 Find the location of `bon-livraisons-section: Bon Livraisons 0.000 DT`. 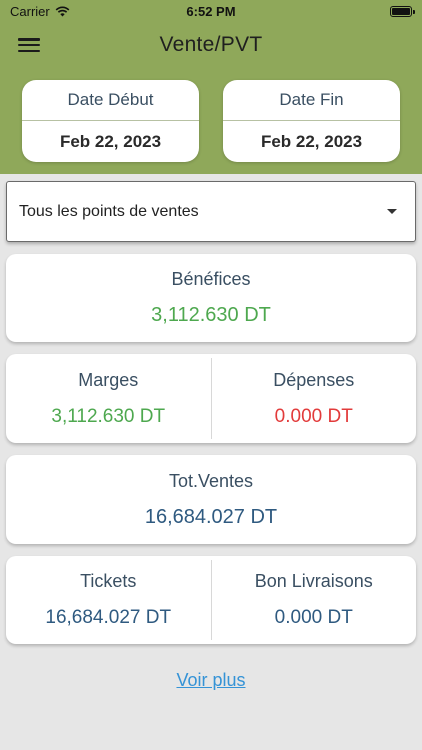

bon-livraisons-section: Bon Livraisons 0.000 DT is located at coordinates (314, 600).